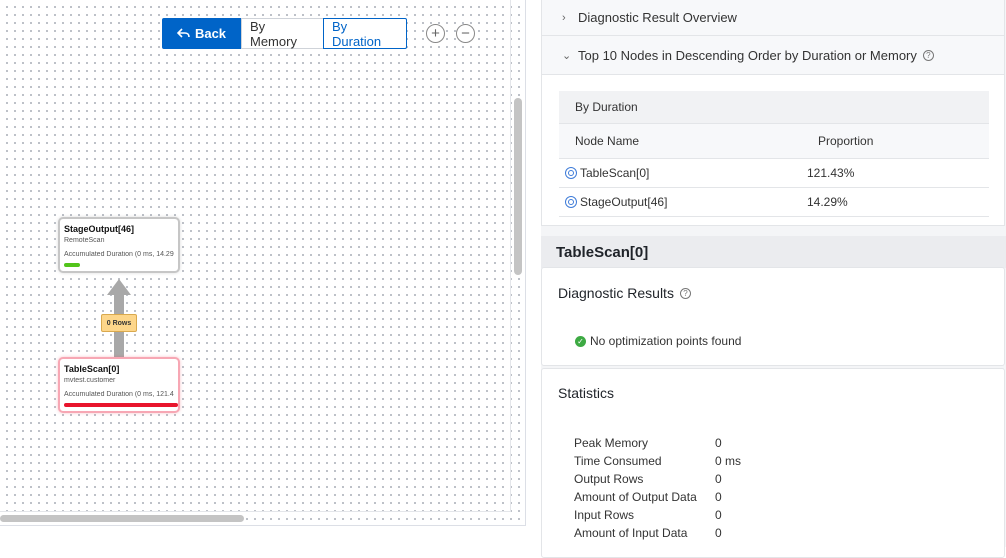 This screenshot has height=558, width=1006. I want to click on diagnostic-results-title: Diagnostic Results, so click(616, 293).